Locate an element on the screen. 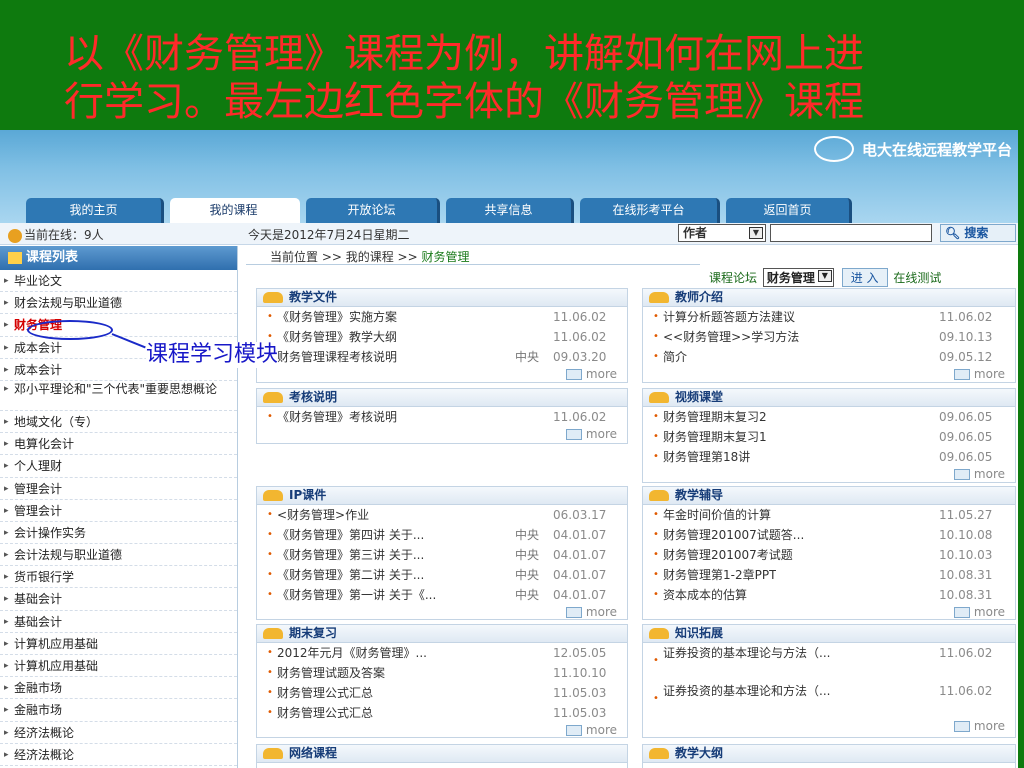 This screenshot has height=768, width=1024. item-title: 简介 is located at coordinates (675, 357).